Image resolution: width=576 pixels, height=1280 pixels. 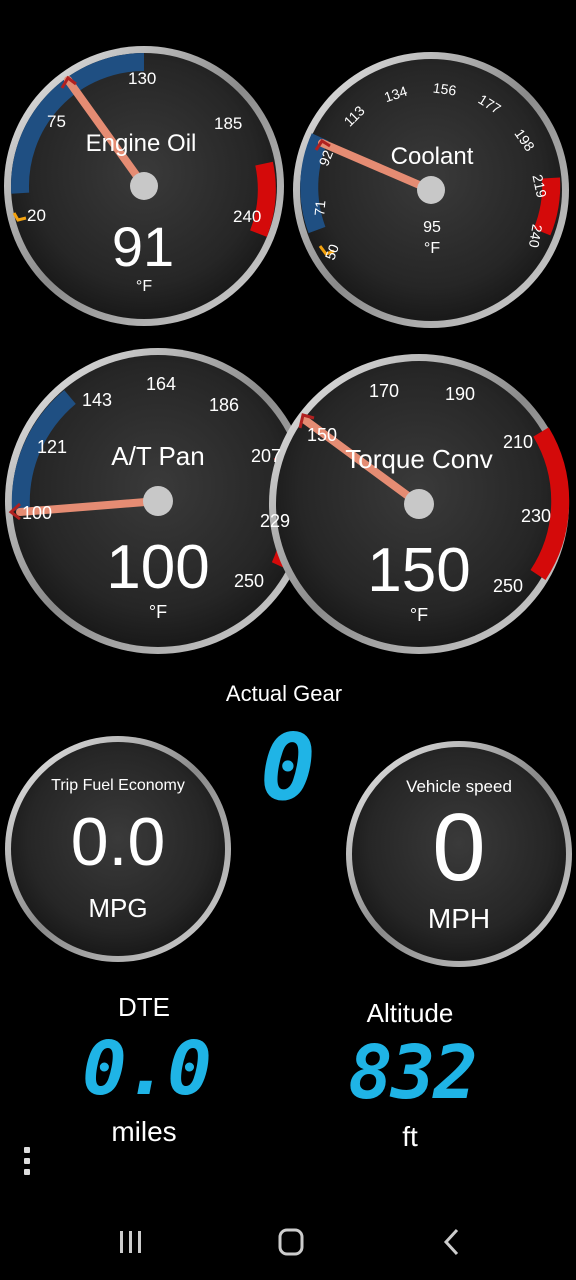 I want to click on coolant-unit: °F, so click(x=432, y=248).